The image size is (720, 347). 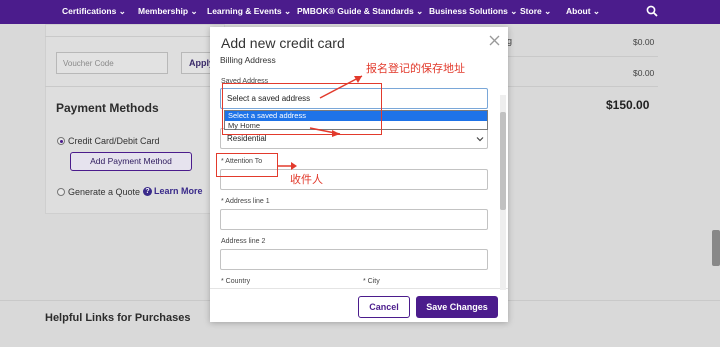 I want to click on annotation-saved-address-note: 报名登记的保存地址, so click(x=415, y=68).